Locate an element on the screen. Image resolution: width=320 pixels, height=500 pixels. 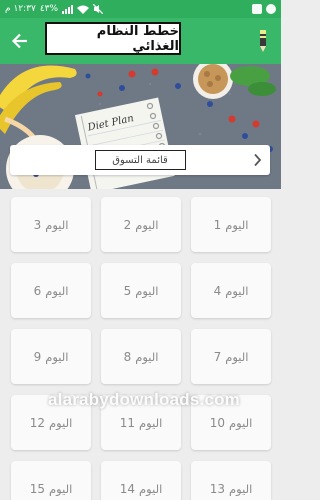
time-text: ١٢:٣٧ م is located at coordinates (20, 9).